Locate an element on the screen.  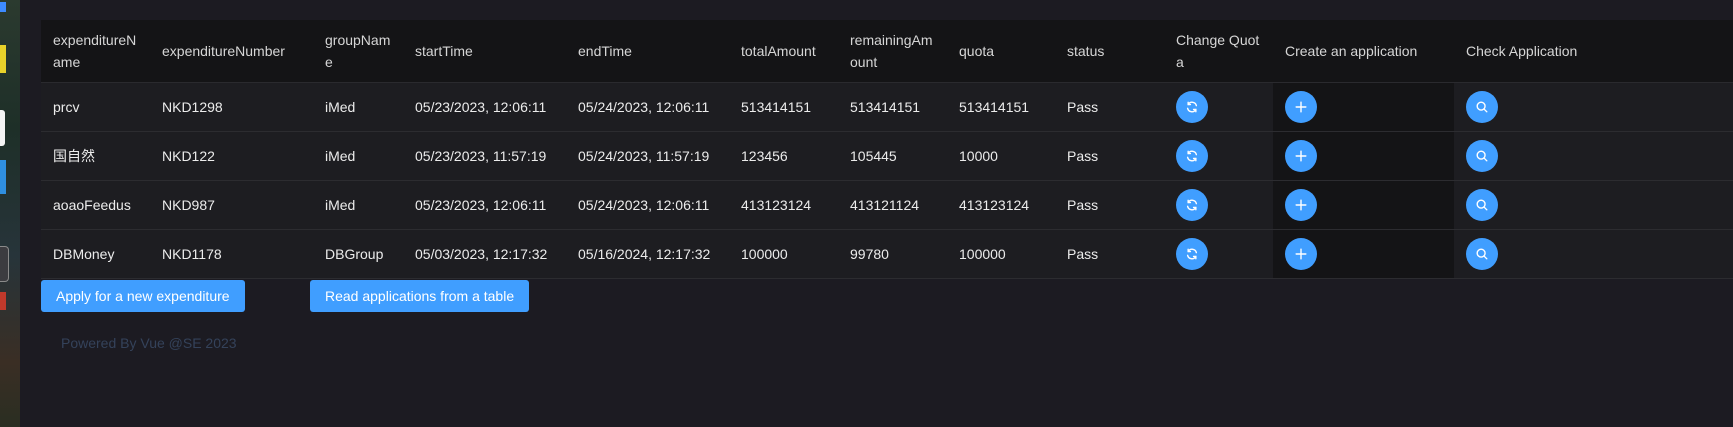
cell-start-time: 05/03/2023, 12:17:32 is located at coordinates (484, 254).